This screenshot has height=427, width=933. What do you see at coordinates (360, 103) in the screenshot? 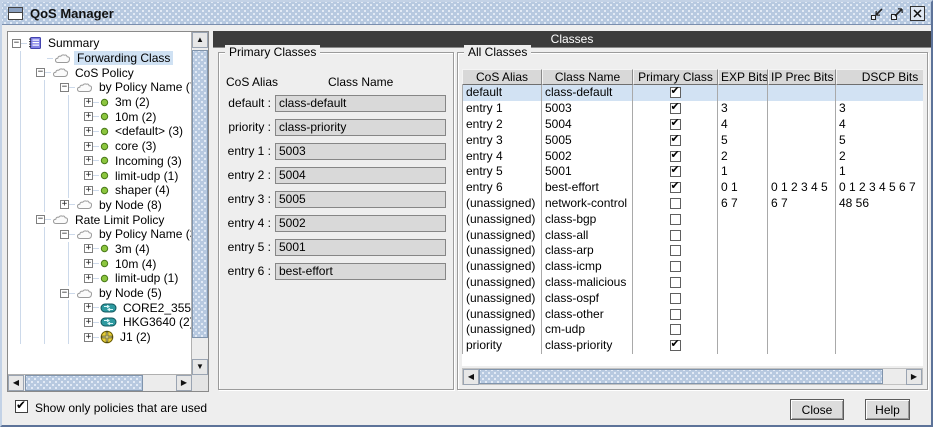
I see `class-name-field-default: class-default` at bounding box center [360, 103].